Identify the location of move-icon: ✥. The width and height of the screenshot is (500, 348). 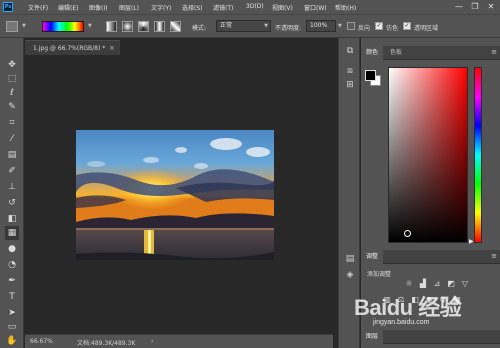
(12, 65).